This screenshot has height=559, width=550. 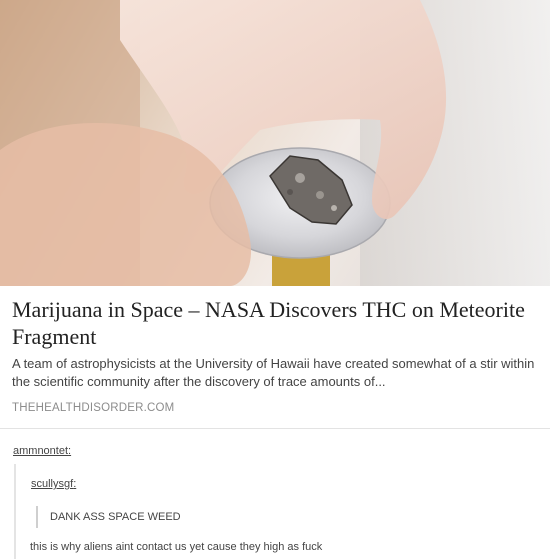 I want to click on reblog-username: ammnontet, so click(x=40, y=451).